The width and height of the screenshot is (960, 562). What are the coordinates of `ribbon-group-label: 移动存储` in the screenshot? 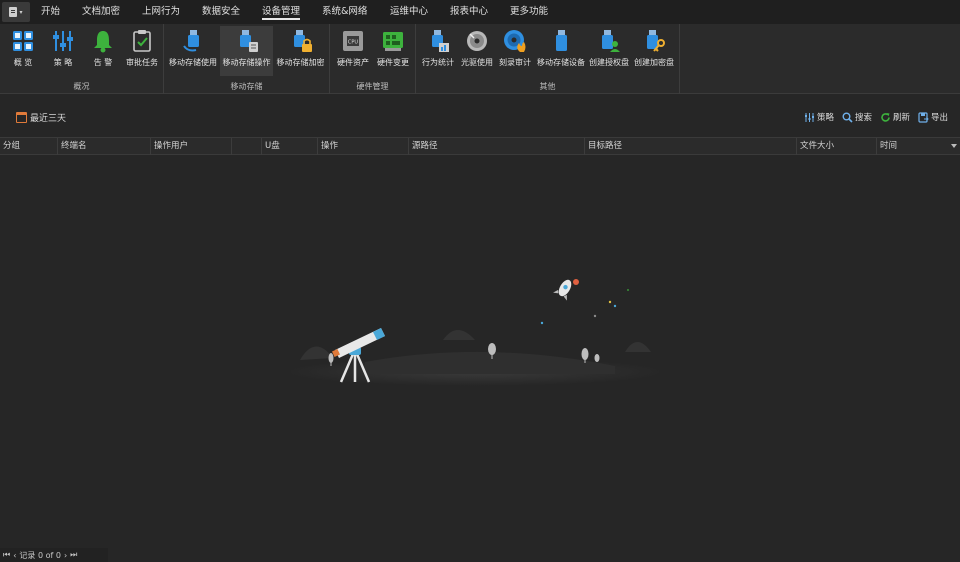 It's located at (246, 86).